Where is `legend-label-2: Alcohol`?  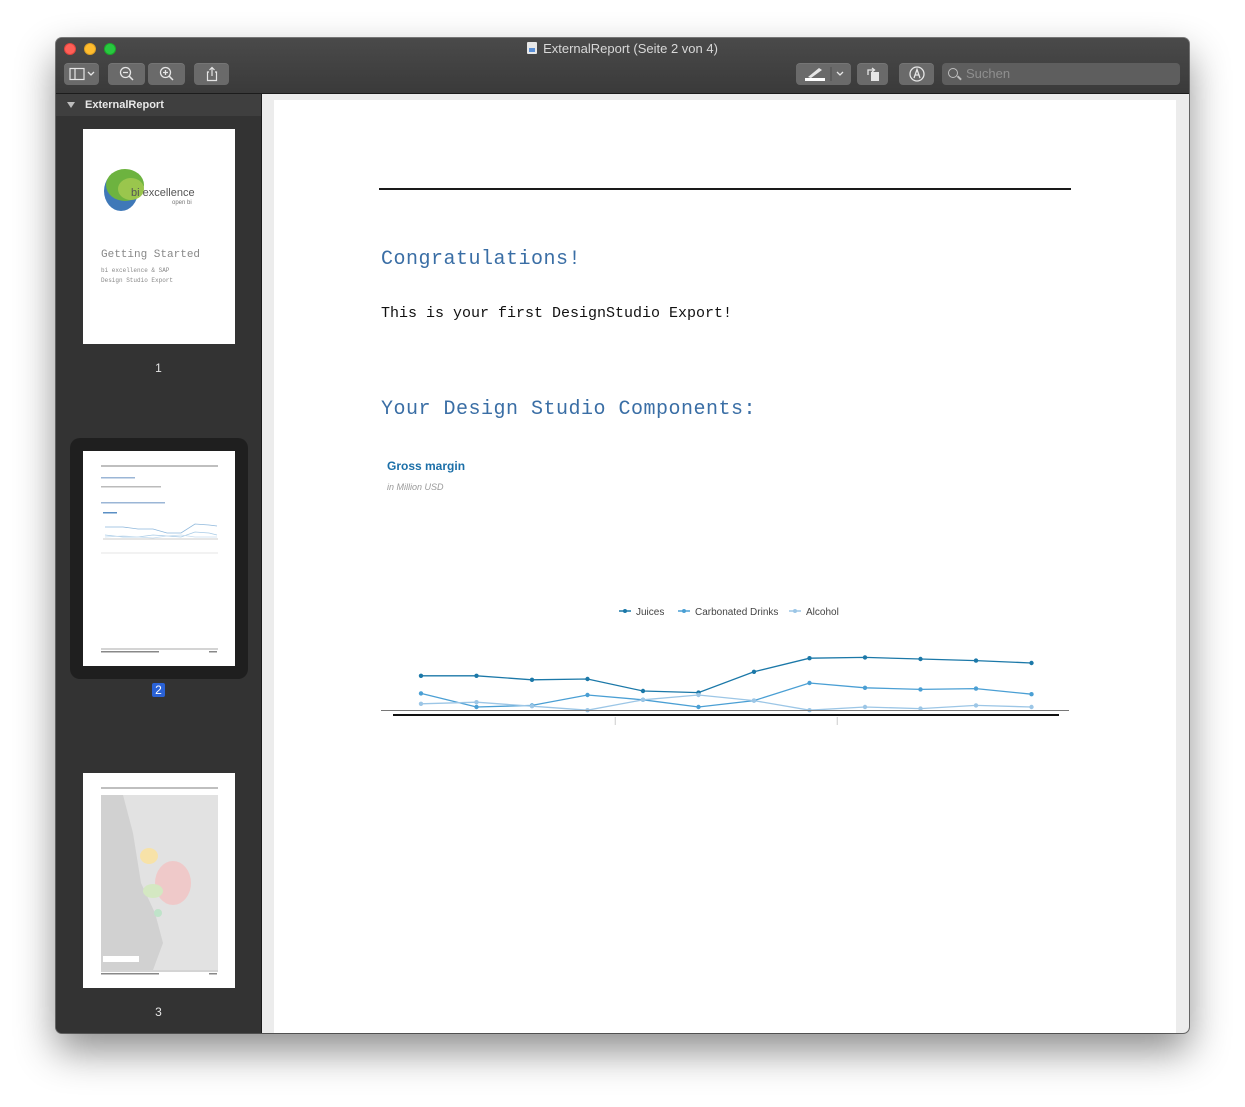 legend-label-2: Alcohol is located at coordinates (822, 612).